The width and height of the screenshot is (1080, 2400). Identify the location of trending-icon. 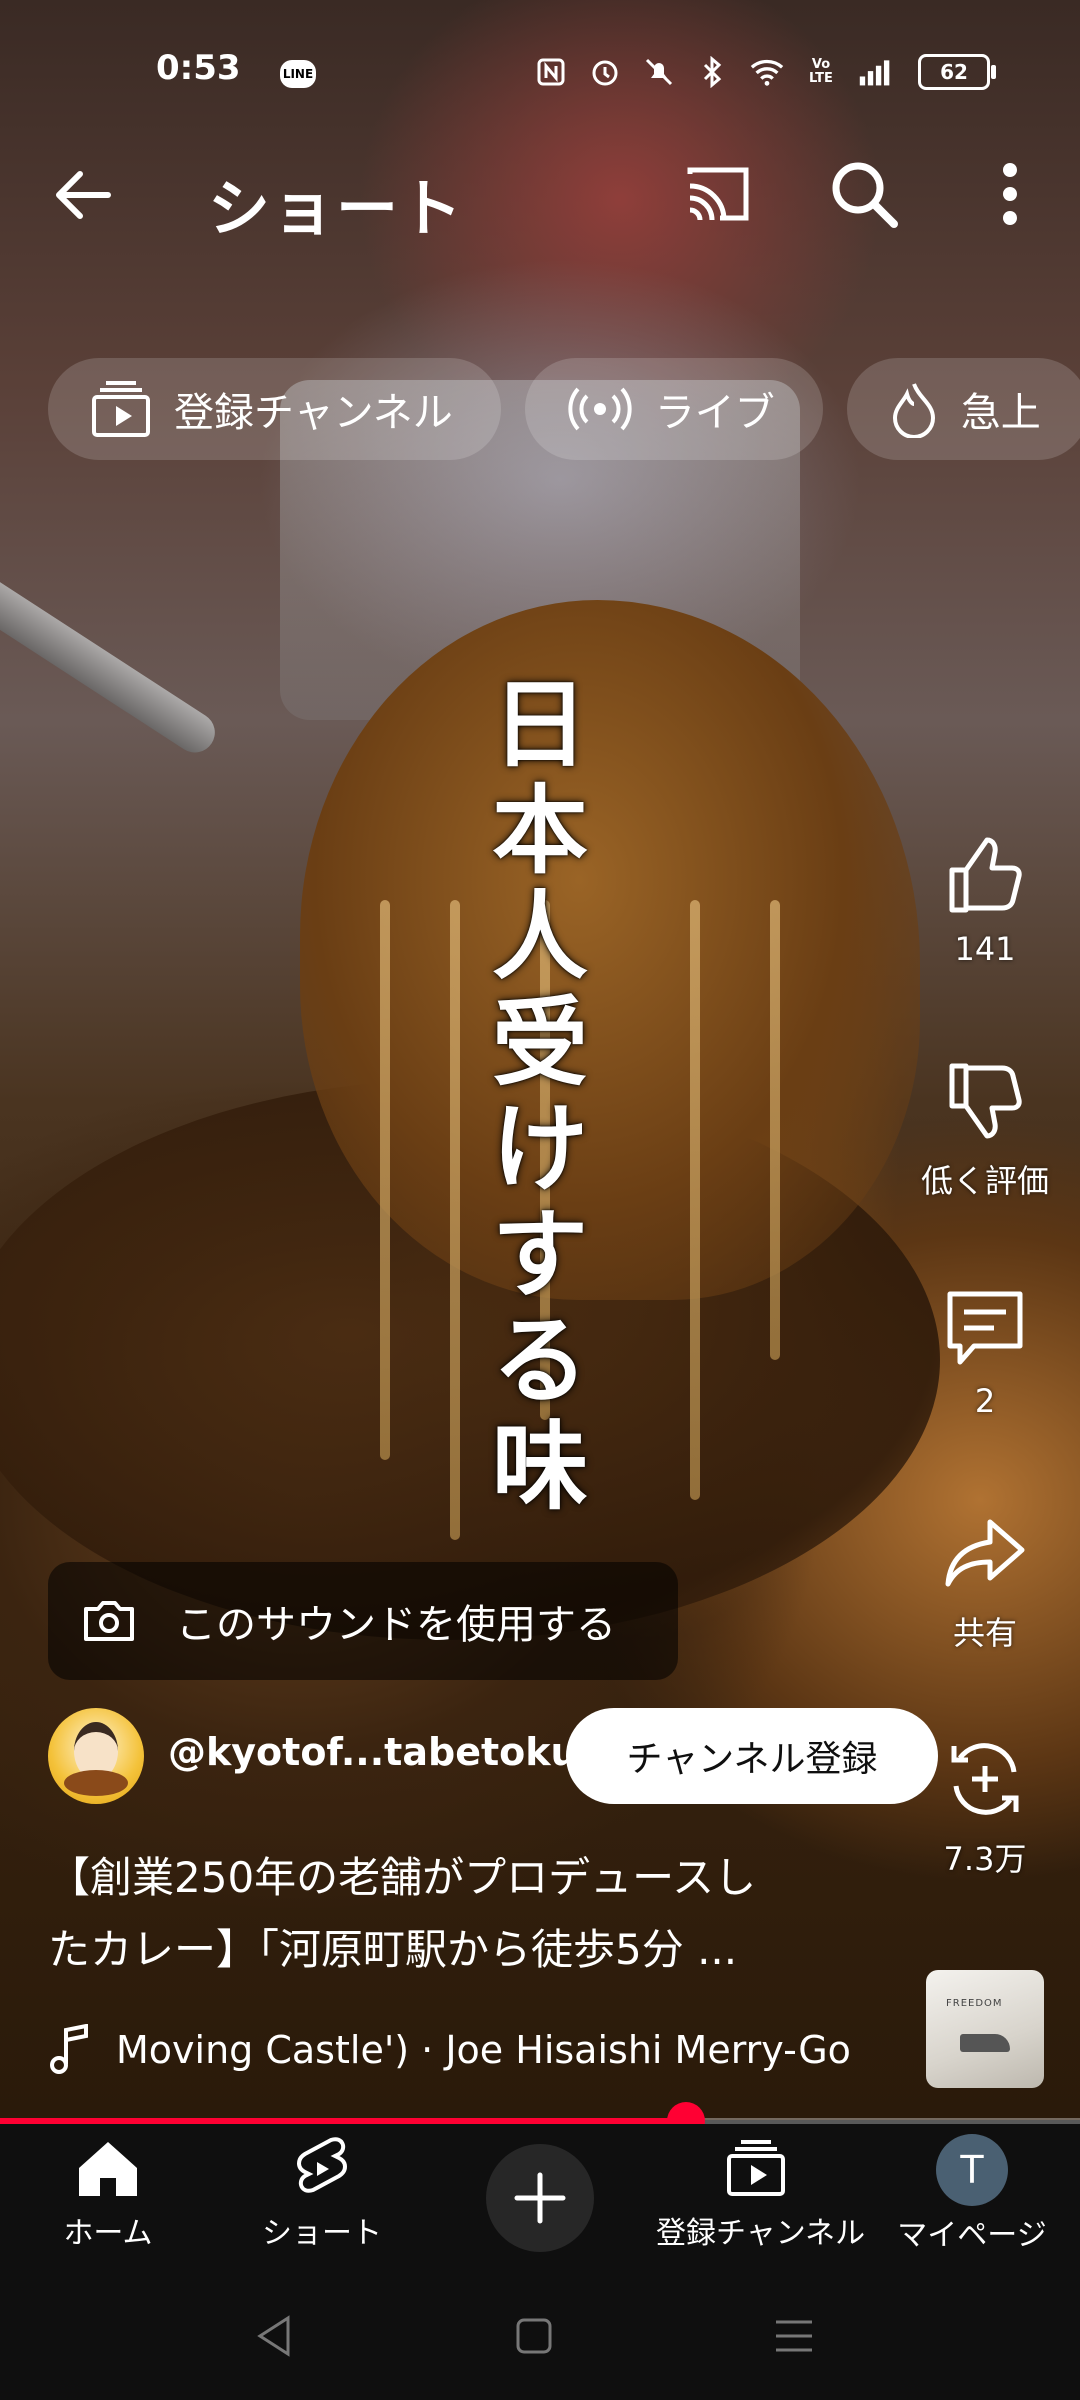
(913, 410).